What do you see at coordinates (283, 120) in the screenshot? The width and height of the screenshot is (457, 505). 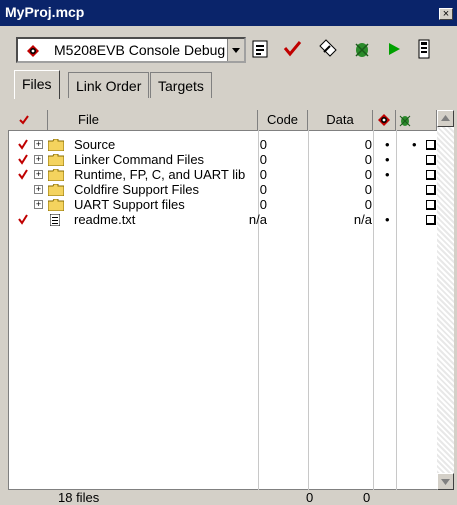 I see `header-code: Code` at bounding box center [283, 120].